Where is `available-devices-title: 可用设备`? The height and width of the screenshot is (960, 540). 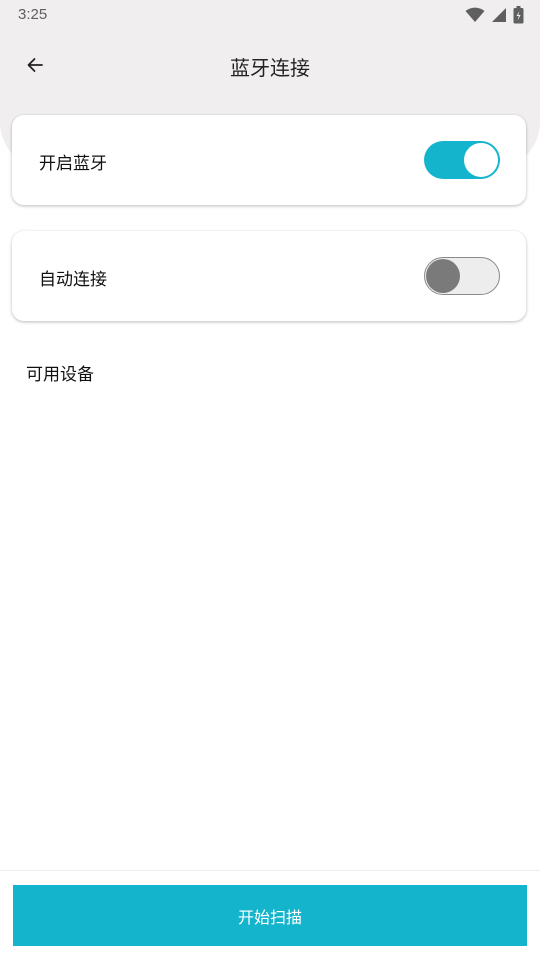 available-devices-title: 可用设备 is located at coordinates (60, 375).